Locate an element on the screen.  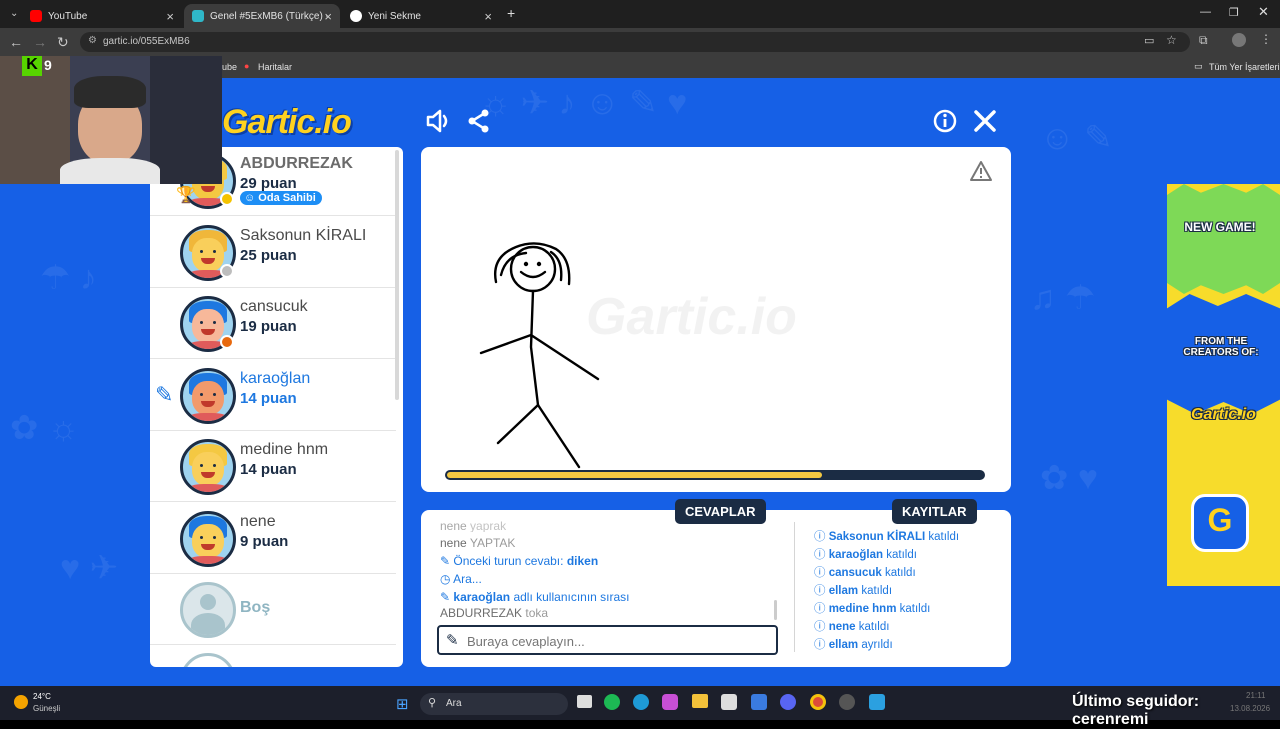
log-entry: ⓘ karaoğlan katıldı is located at coordinates (865, 555).